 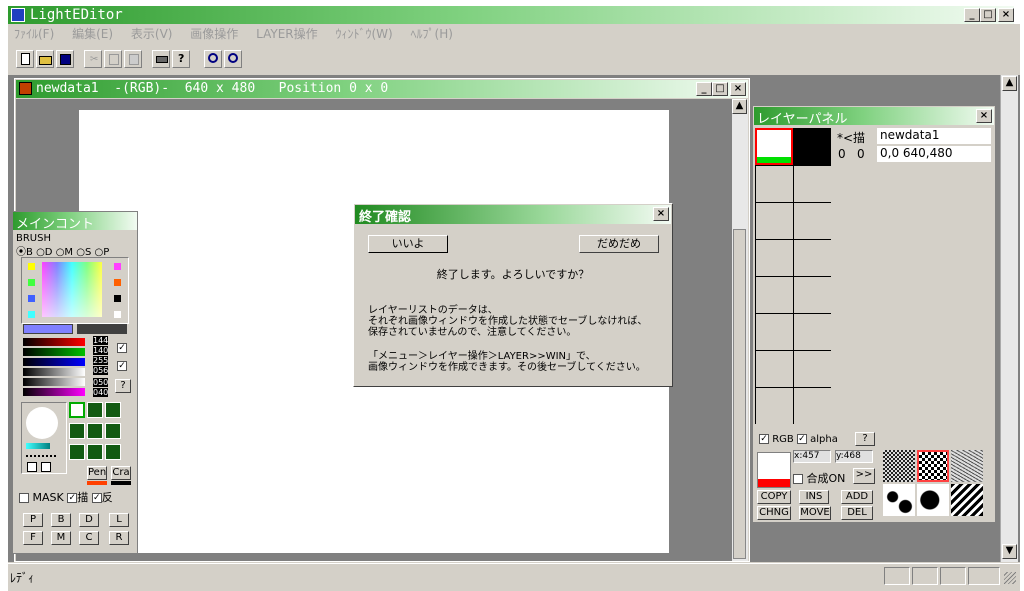 What do you see at coordinates (72, 498) in the screenshot?
I see `draw-checkbox: ✓` at bounding box center [72, 498].